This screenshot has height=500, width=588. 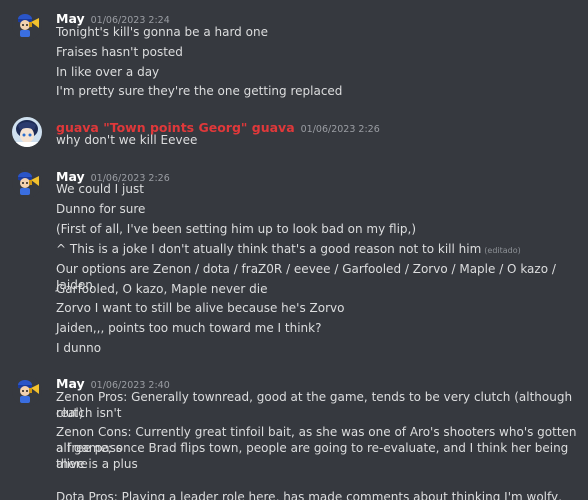 What do you see at coordinates (119, 52) in the screenshot?
I see `message-line: Fraises hasn't posted` at bounding box center [119, 52].